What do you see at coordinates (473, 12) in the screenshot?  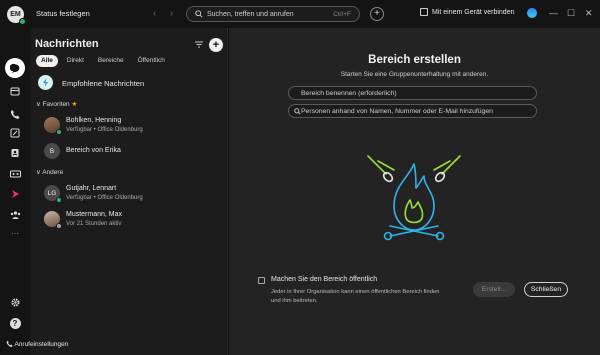 I see `connect-device-button: Mit einem Gerät verbinden` at bounding box center [473, 12].